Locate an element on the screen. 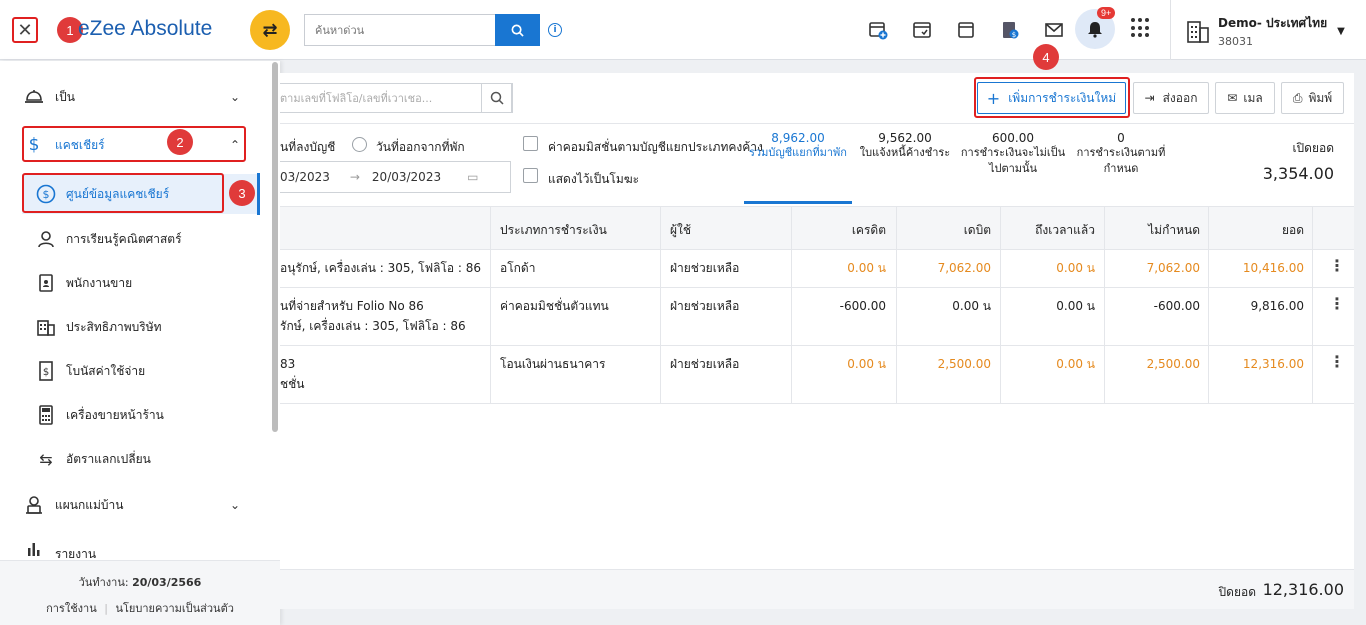  opening-balance-label: เปิดยอด is located at coordinates (1313, 148).